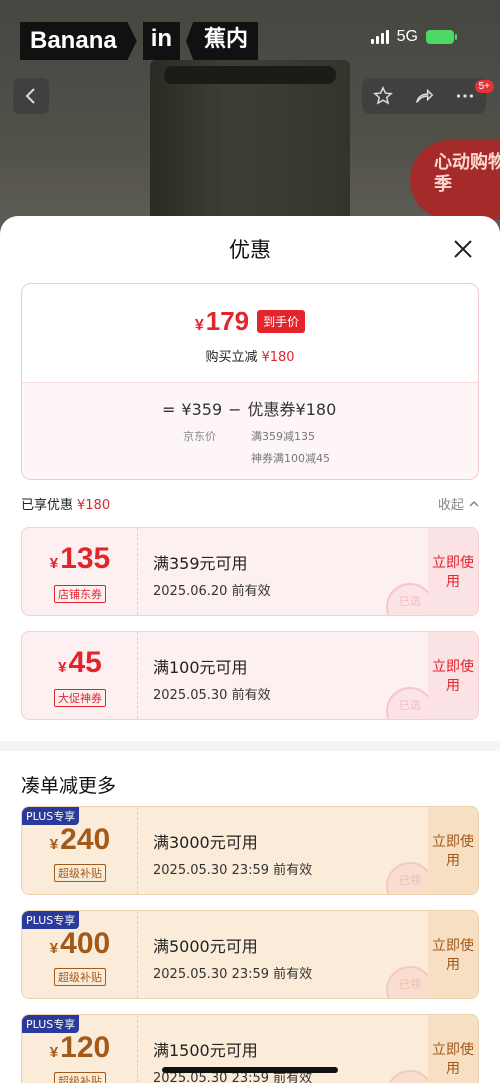 This screenshot has height=1083, width=500. I want to click on status-bar: 5G, so click(413, 37).